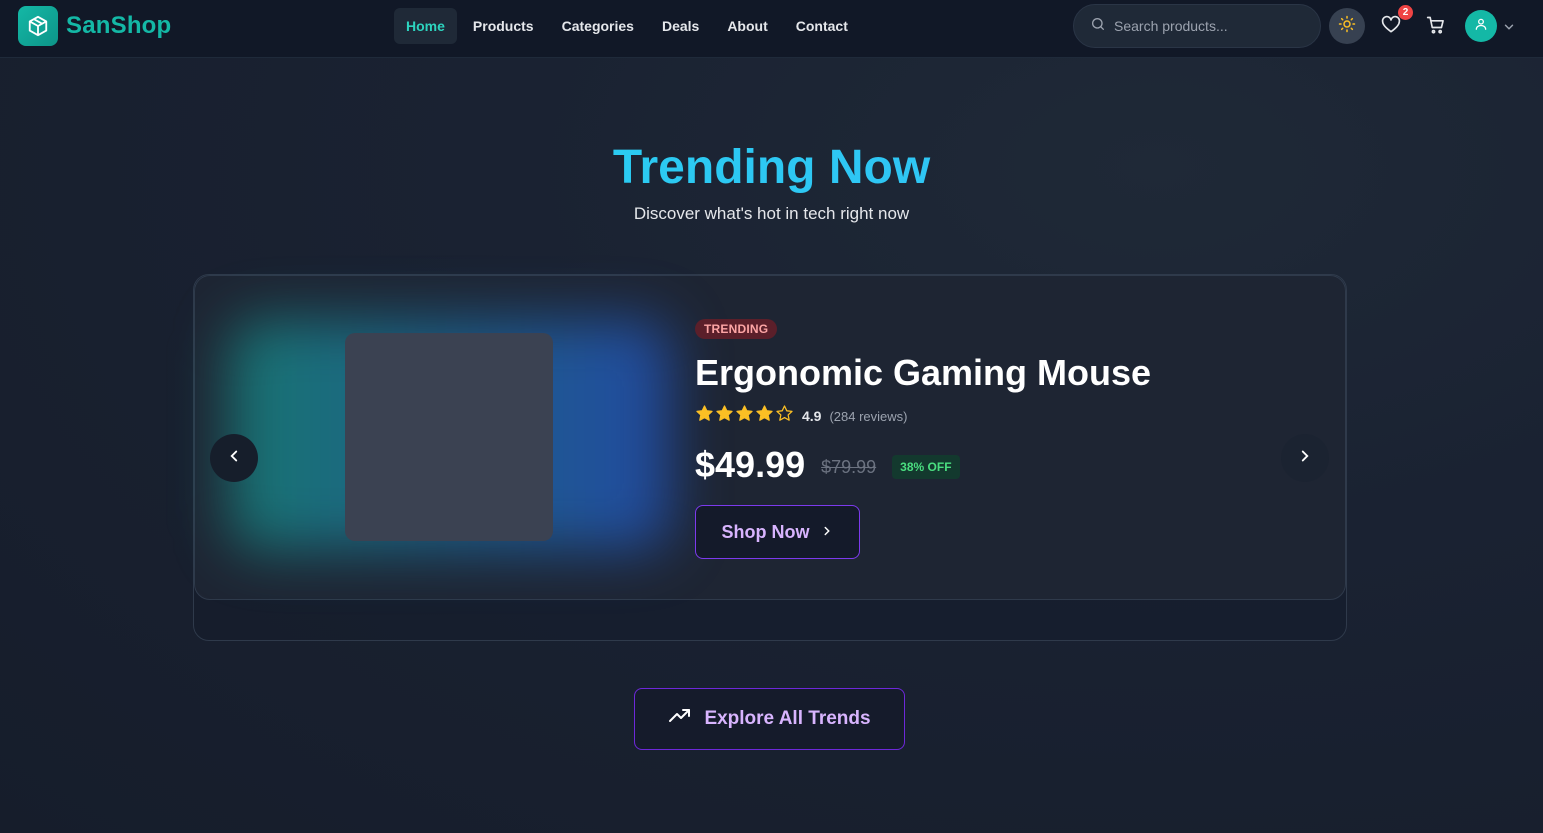 Image resolution: width=1543 pixels, height=833 pixels. I want to click on discount-badge: 38% OFF, so click(926, 467).